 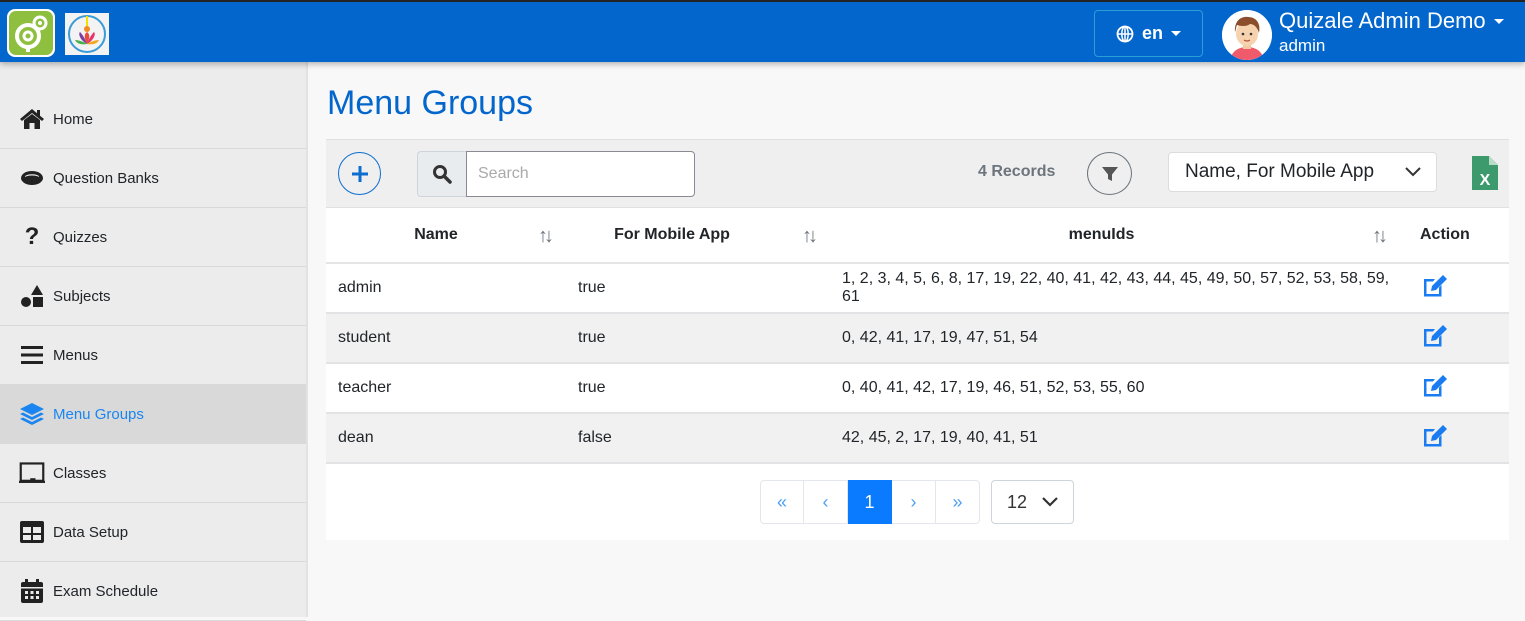 I want to click on column-header-name: Name ↑↓, so click(x=446, y=236).